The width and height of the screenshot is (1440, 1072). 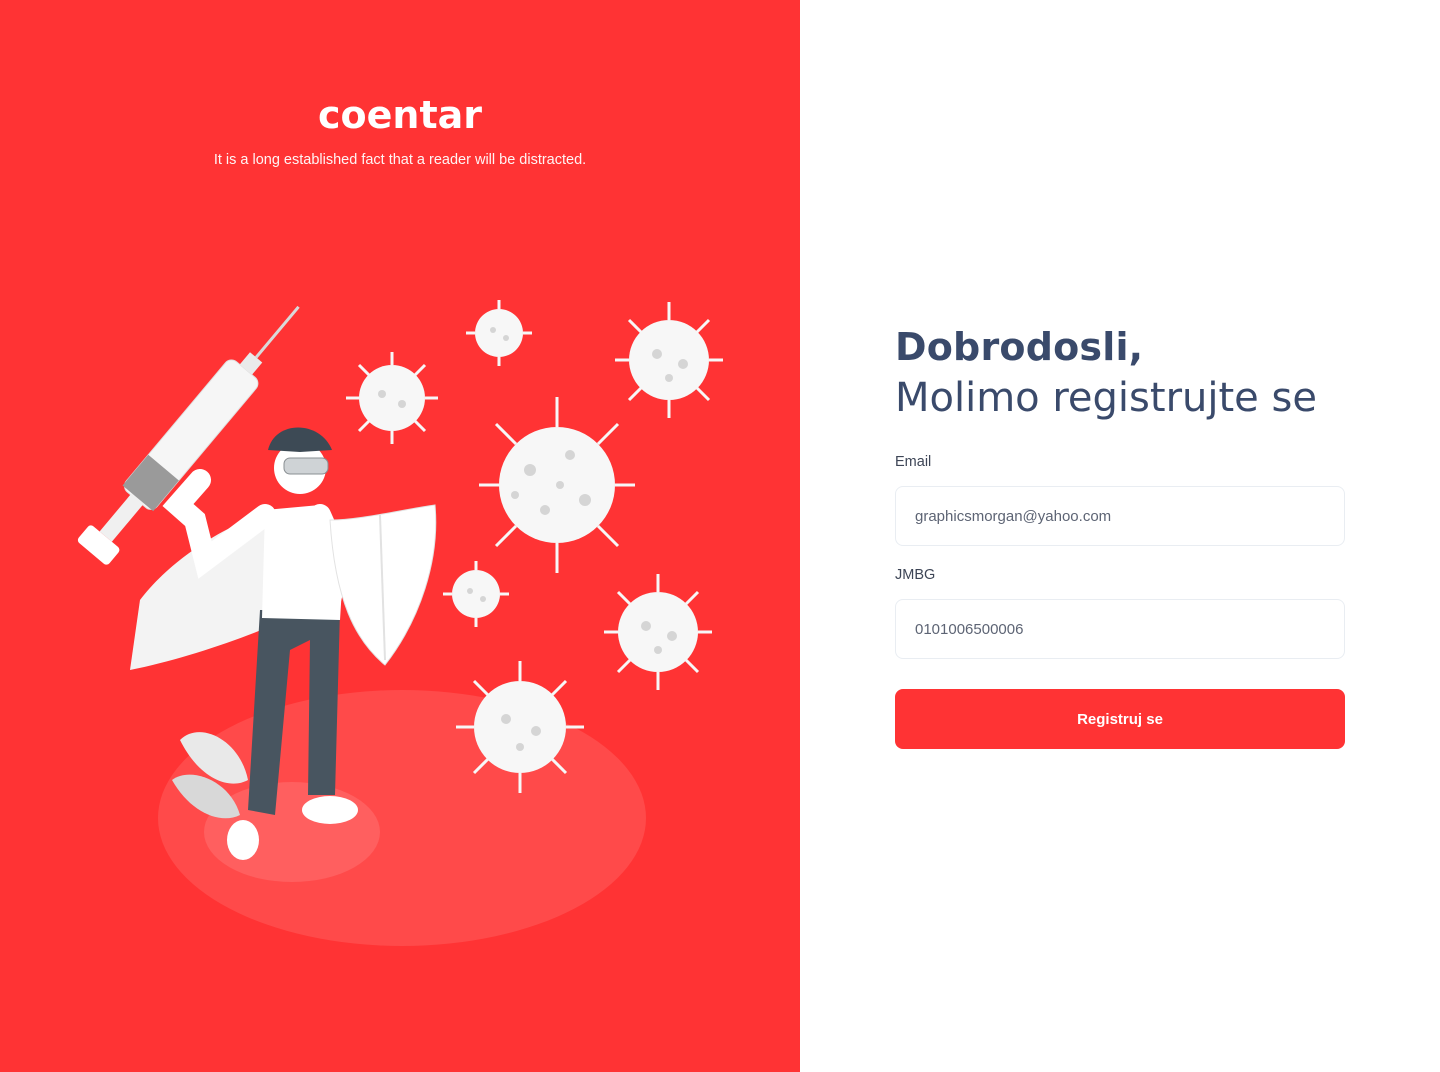 What do you see at coordinates (913, 462) in the screenshot?
I see `email-label: Email` at bounding box center [913, 462].